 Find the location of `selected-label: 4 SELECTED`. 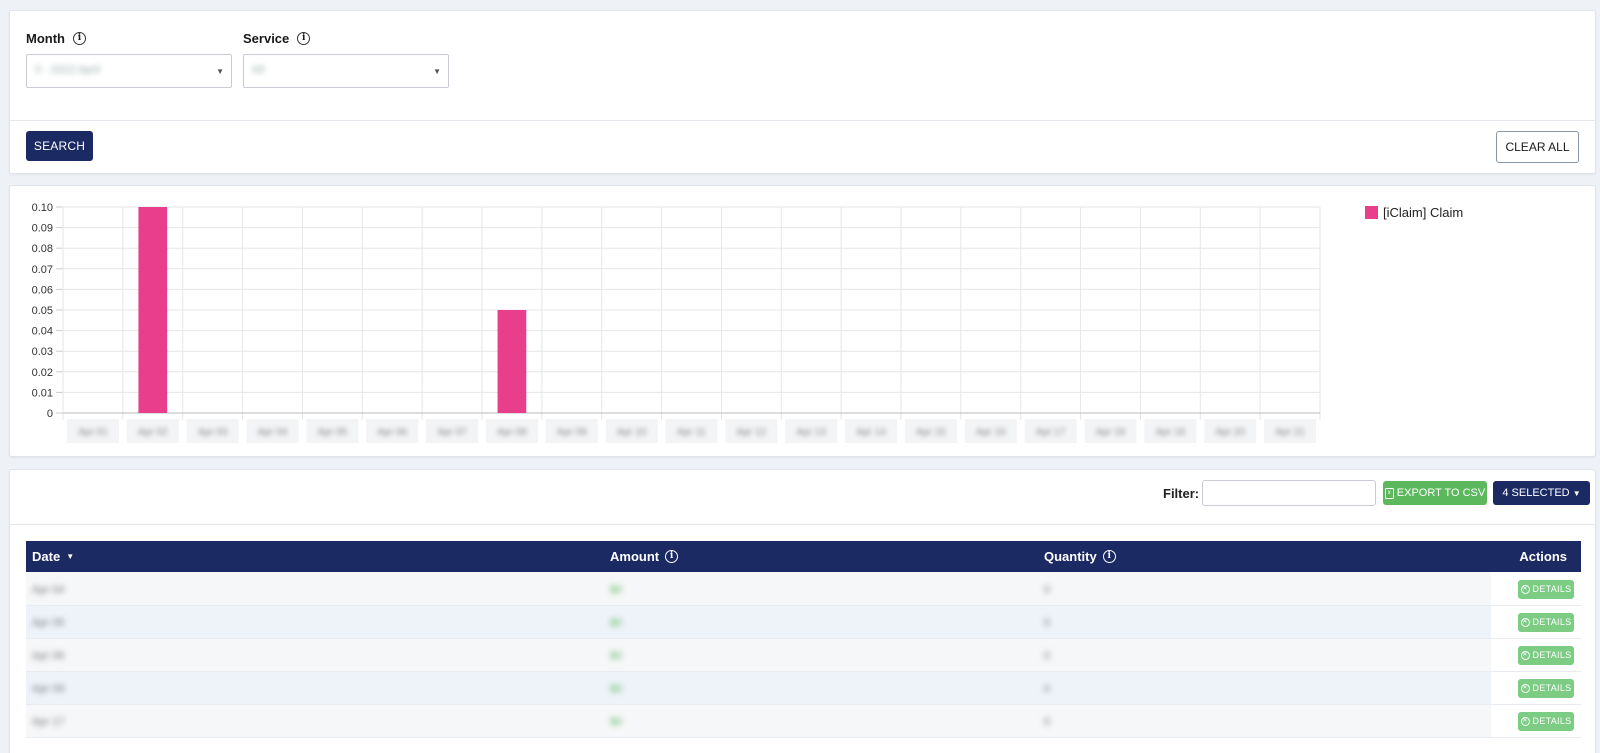

selected-label: 4 SELECTED is located at coordinates (1536, 493).